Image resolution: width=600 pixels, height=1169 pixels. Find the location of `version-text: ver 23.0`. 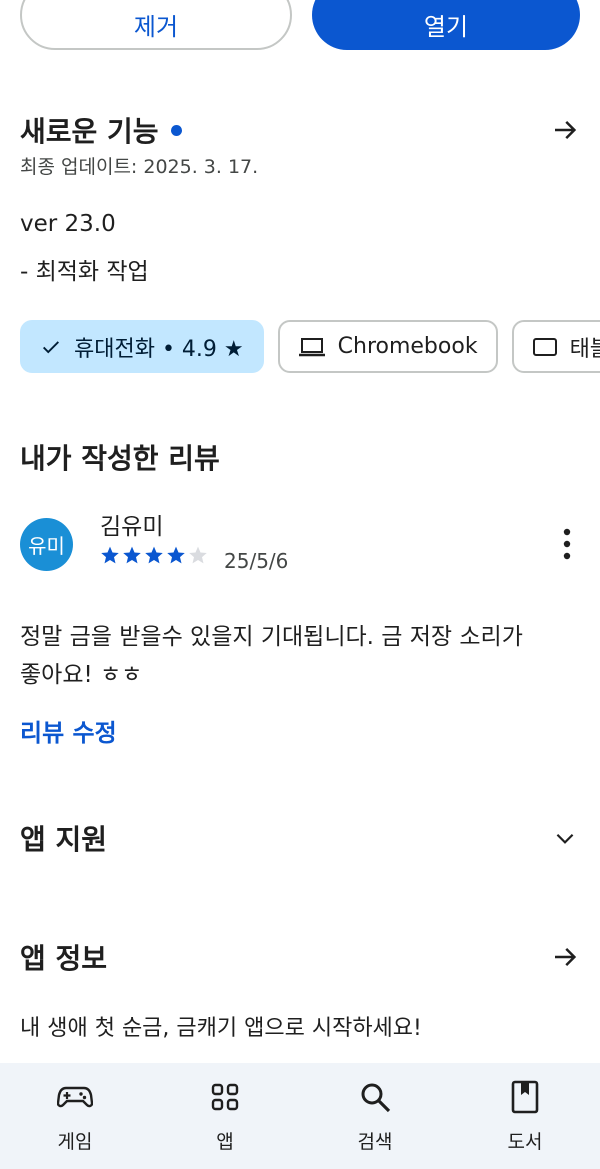

version-text: ver 23.0 is located at coordinates (68, 224).